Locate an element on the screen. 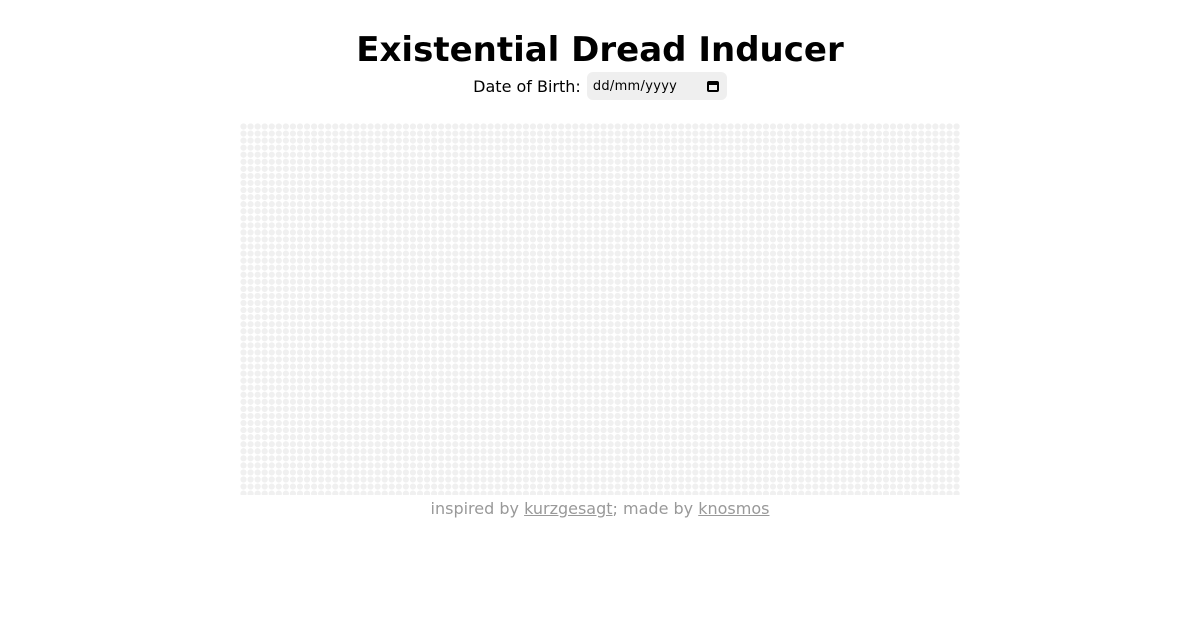 This screenshot has height=630, width=1200. dob-row: Date of Birth: dd/mm/yyyy is located at coordinates (600, 86).